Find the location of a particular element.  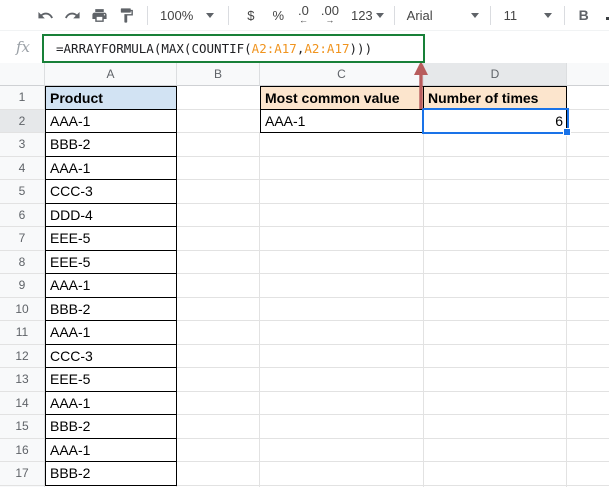

print-icon is located at coordinates (99, 15).